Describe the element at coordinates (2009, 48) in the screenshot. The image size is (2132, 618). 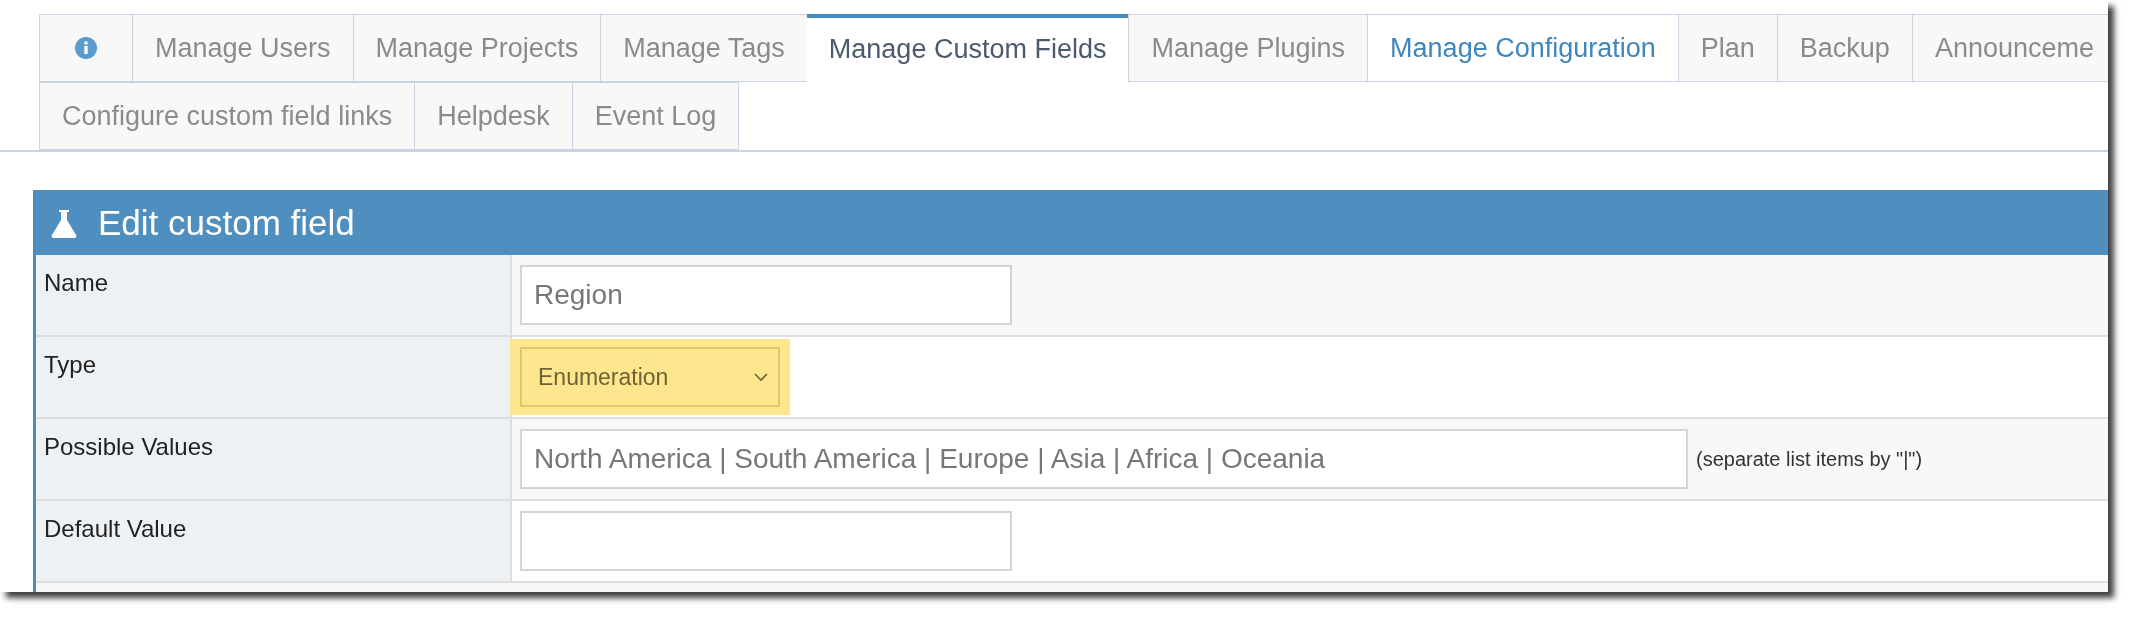
I see `tab: Announceme` at that location.